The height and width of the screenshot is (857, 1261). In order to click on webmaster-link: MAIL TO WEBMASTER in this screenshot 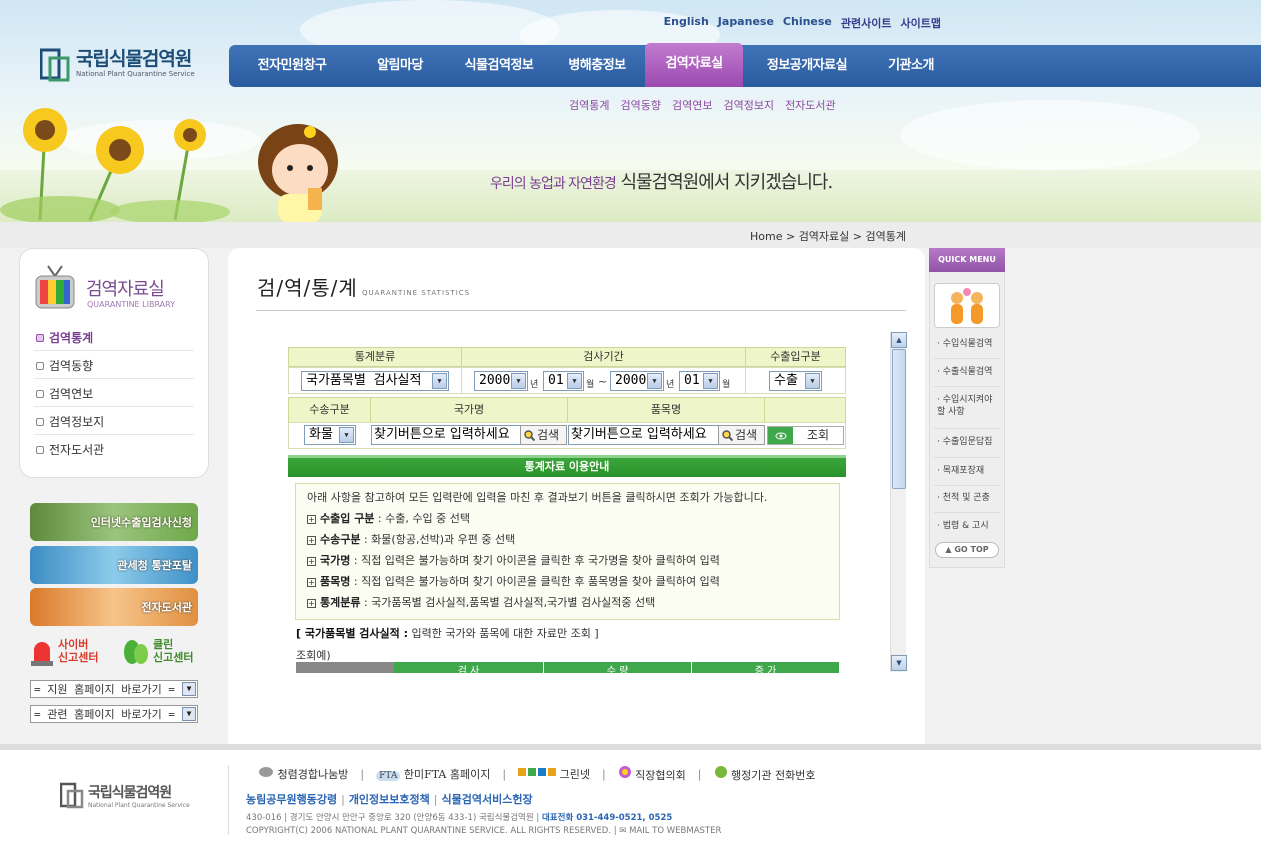, I will do `click(675, 831)`.